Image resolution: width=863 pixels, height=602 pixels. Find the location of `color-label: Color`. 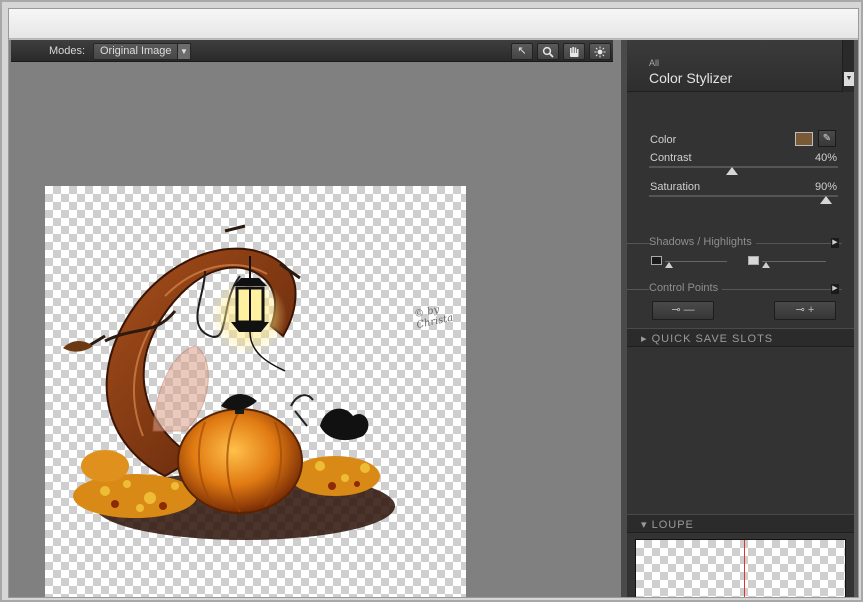

color-label: Color is located at coordinates (663, 140).